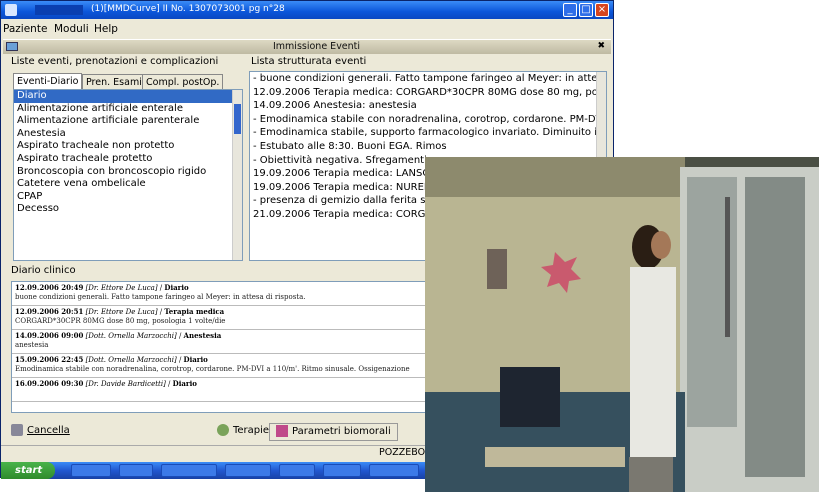  Describe the element at coordinates (282, 431) in the screenshot. I see `chart-icon` at that location.